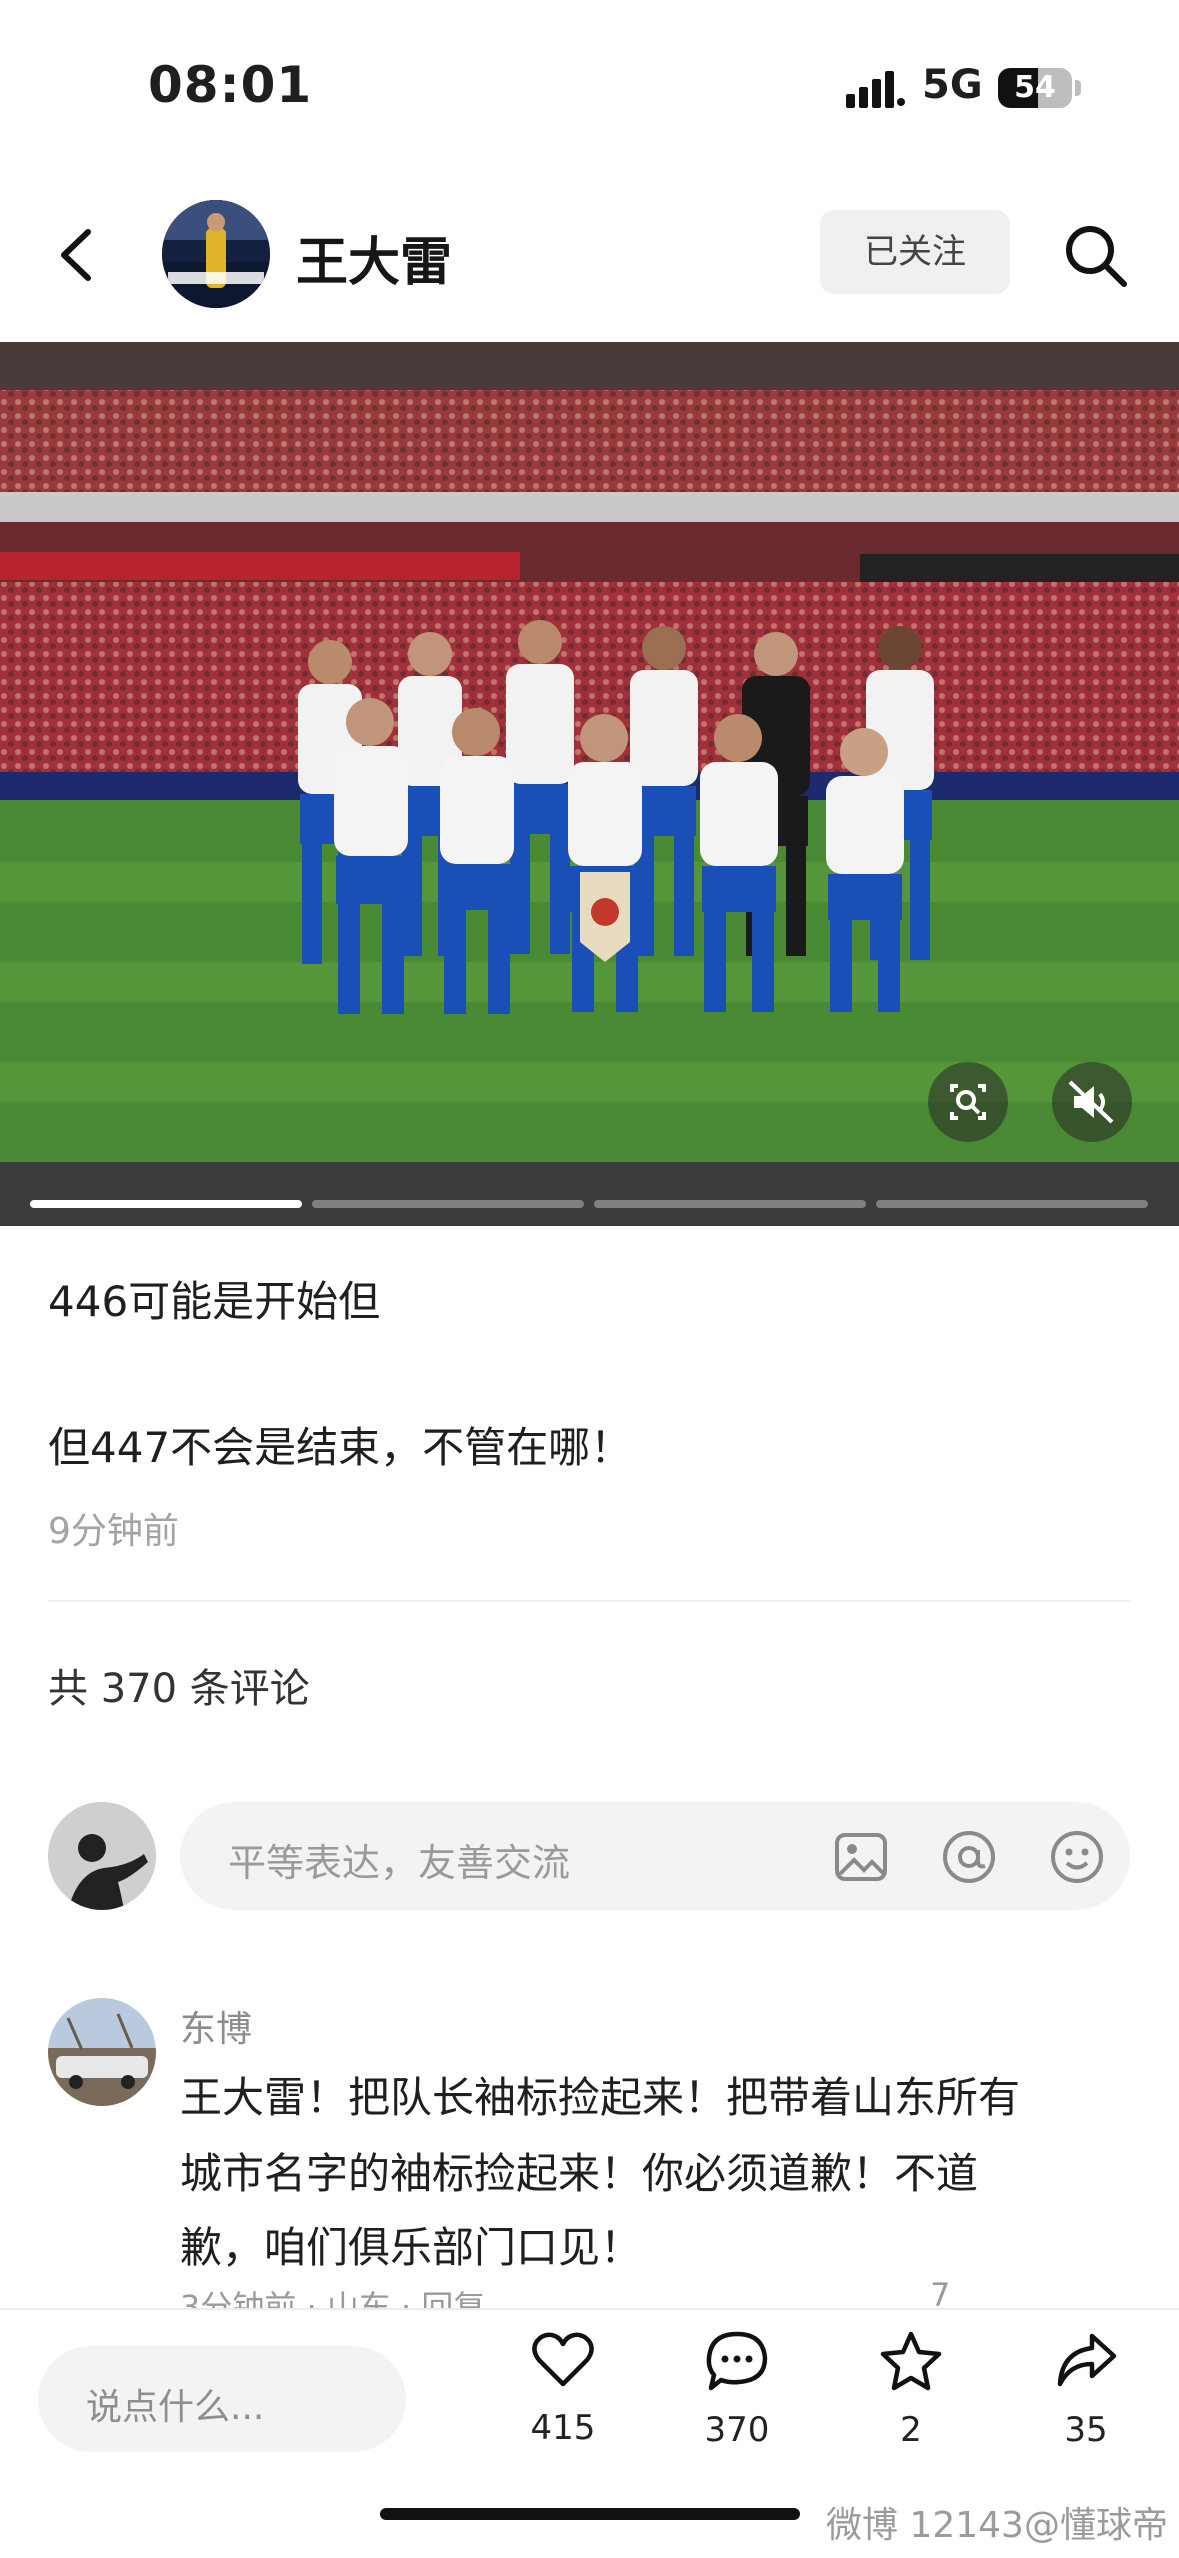 Image resolution: width=1179 pixels, height=2558 pixels. Describe the element at coordinates (563, 2389) in the screenshot. I see `like-button: 415` at that location.